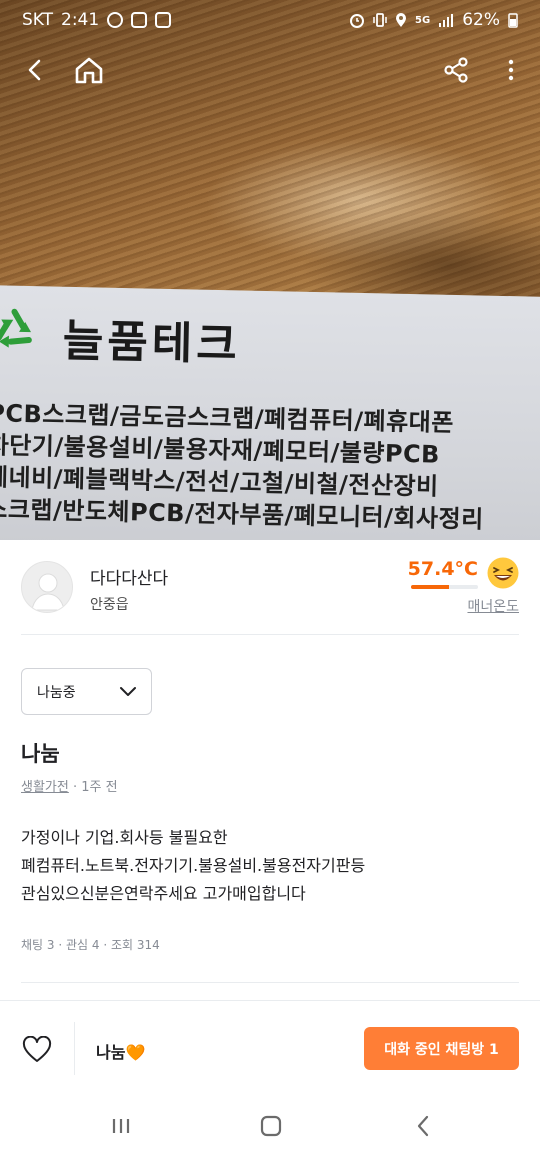  I want to click on status-bar: SKT 2:41 5G 62%, so click(270, 20).